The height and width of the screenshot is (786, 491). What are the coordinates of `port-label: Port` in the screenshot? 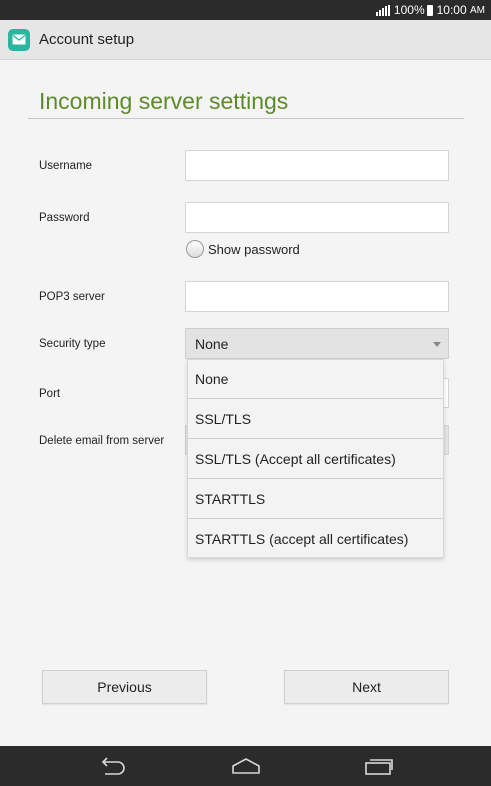 It's located at (50, 394).